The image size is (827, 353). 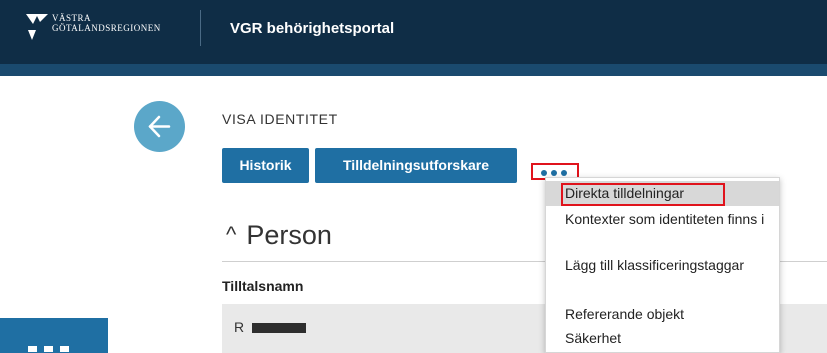 What do you see at coordinates (239, 327) in the screenshot?
I see `field-value: R` at bounding box center [239, 327].